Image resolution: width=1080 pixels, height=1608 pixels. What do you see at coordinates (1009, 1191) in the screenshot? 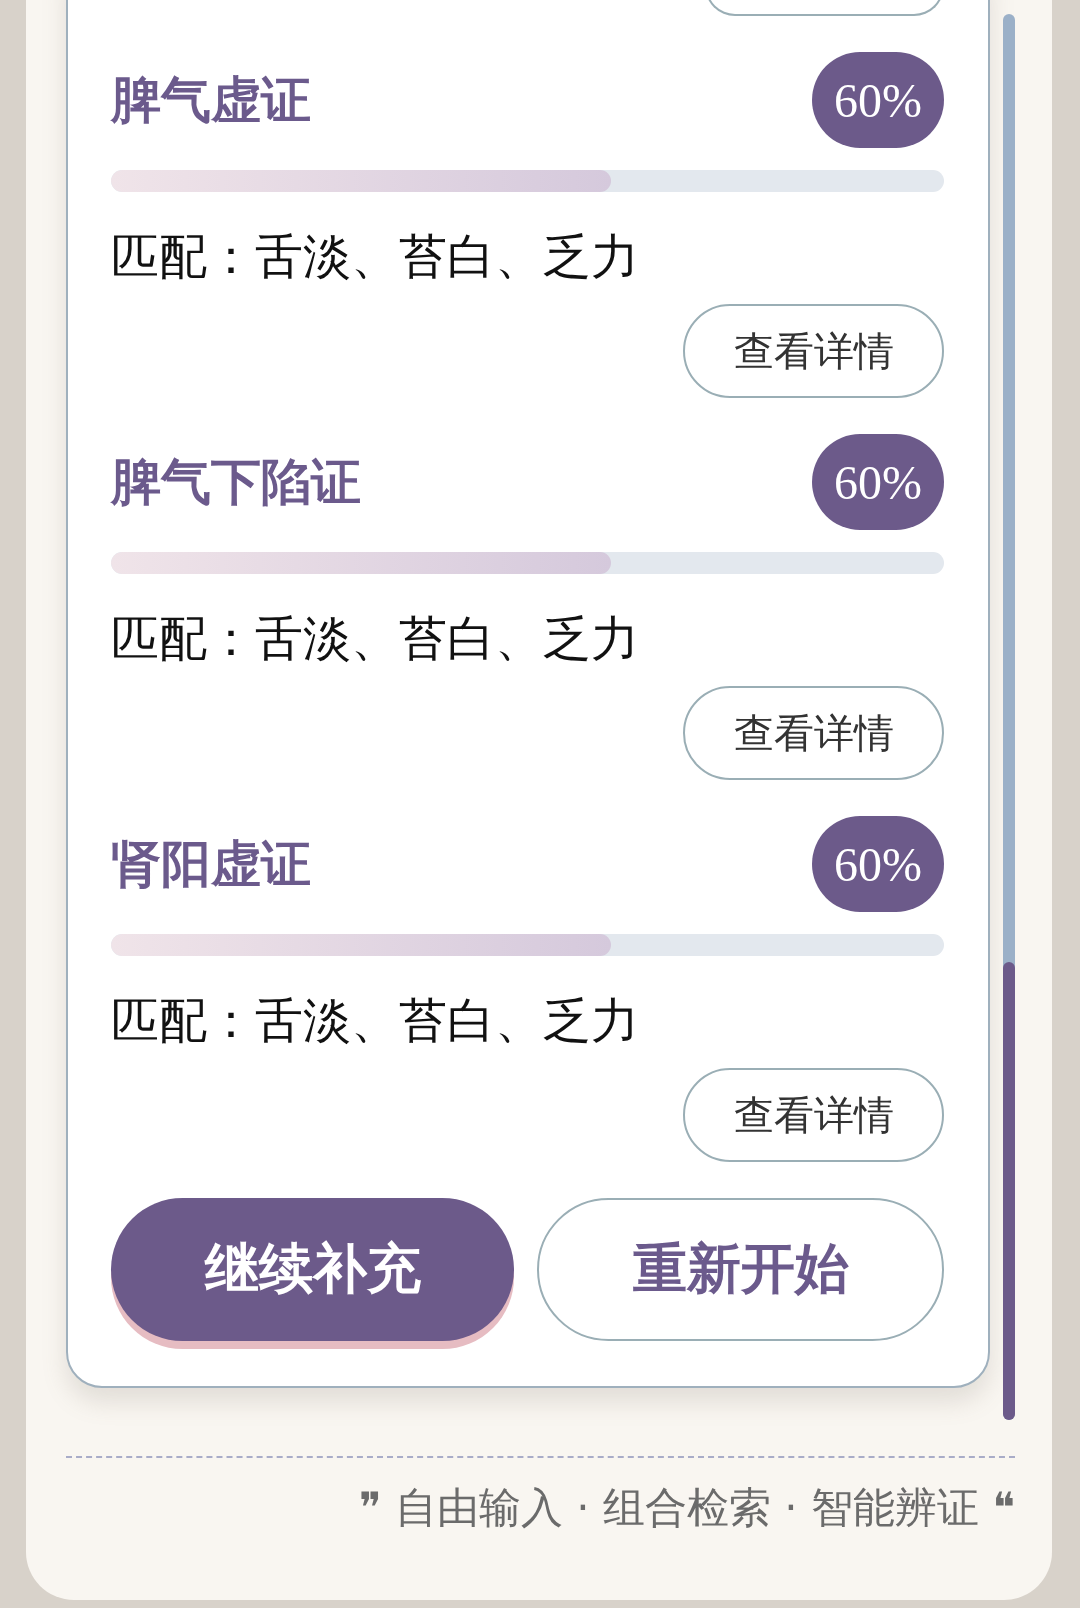
I see `scrollbar-thumb` at bounding box center [1009, 1191].